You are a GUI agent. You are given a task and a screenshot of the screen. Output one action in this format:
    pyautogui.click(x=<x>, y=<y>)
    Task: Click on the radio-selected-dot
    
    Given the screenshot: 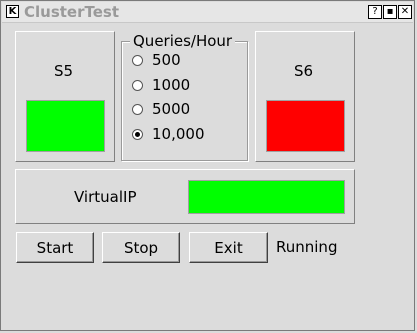 What is the action you would take?
    pyautogui.click(x=137, y=134)
    